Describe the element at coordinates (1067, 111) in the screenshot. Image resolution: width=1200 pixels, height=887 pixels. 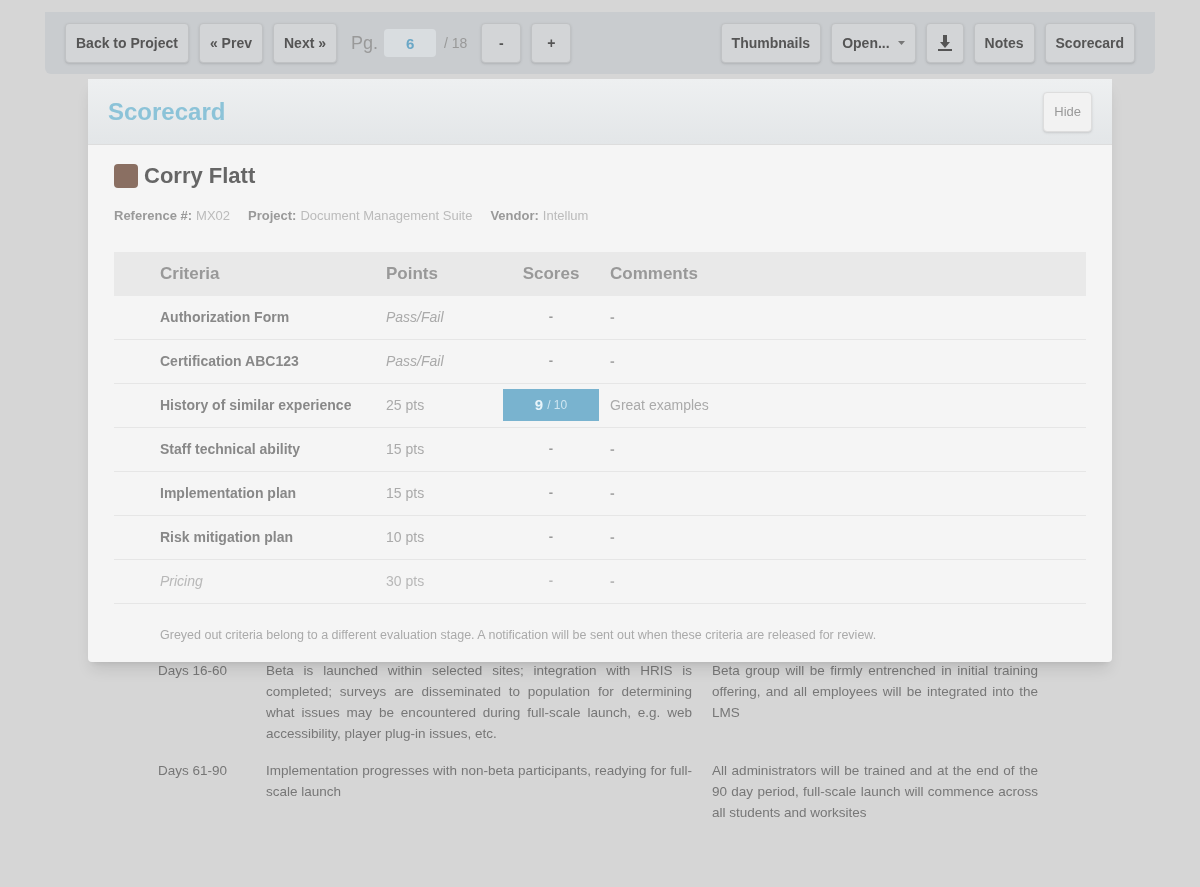
I see `hide-button: Hide` at that location.